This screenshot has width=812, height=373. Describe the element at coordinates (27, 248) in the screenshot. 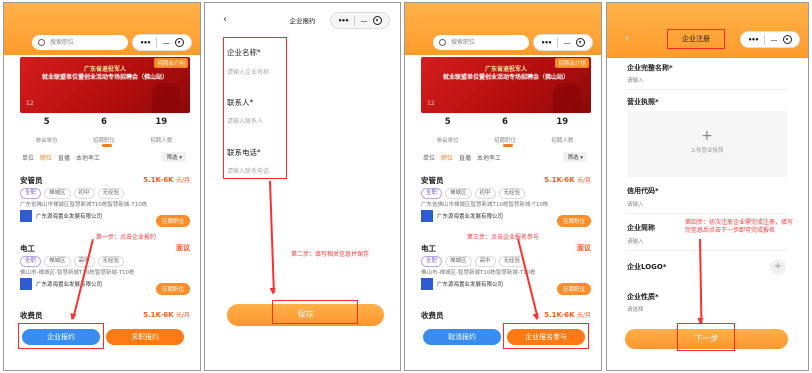

I see `job-title: 电工` at that location.